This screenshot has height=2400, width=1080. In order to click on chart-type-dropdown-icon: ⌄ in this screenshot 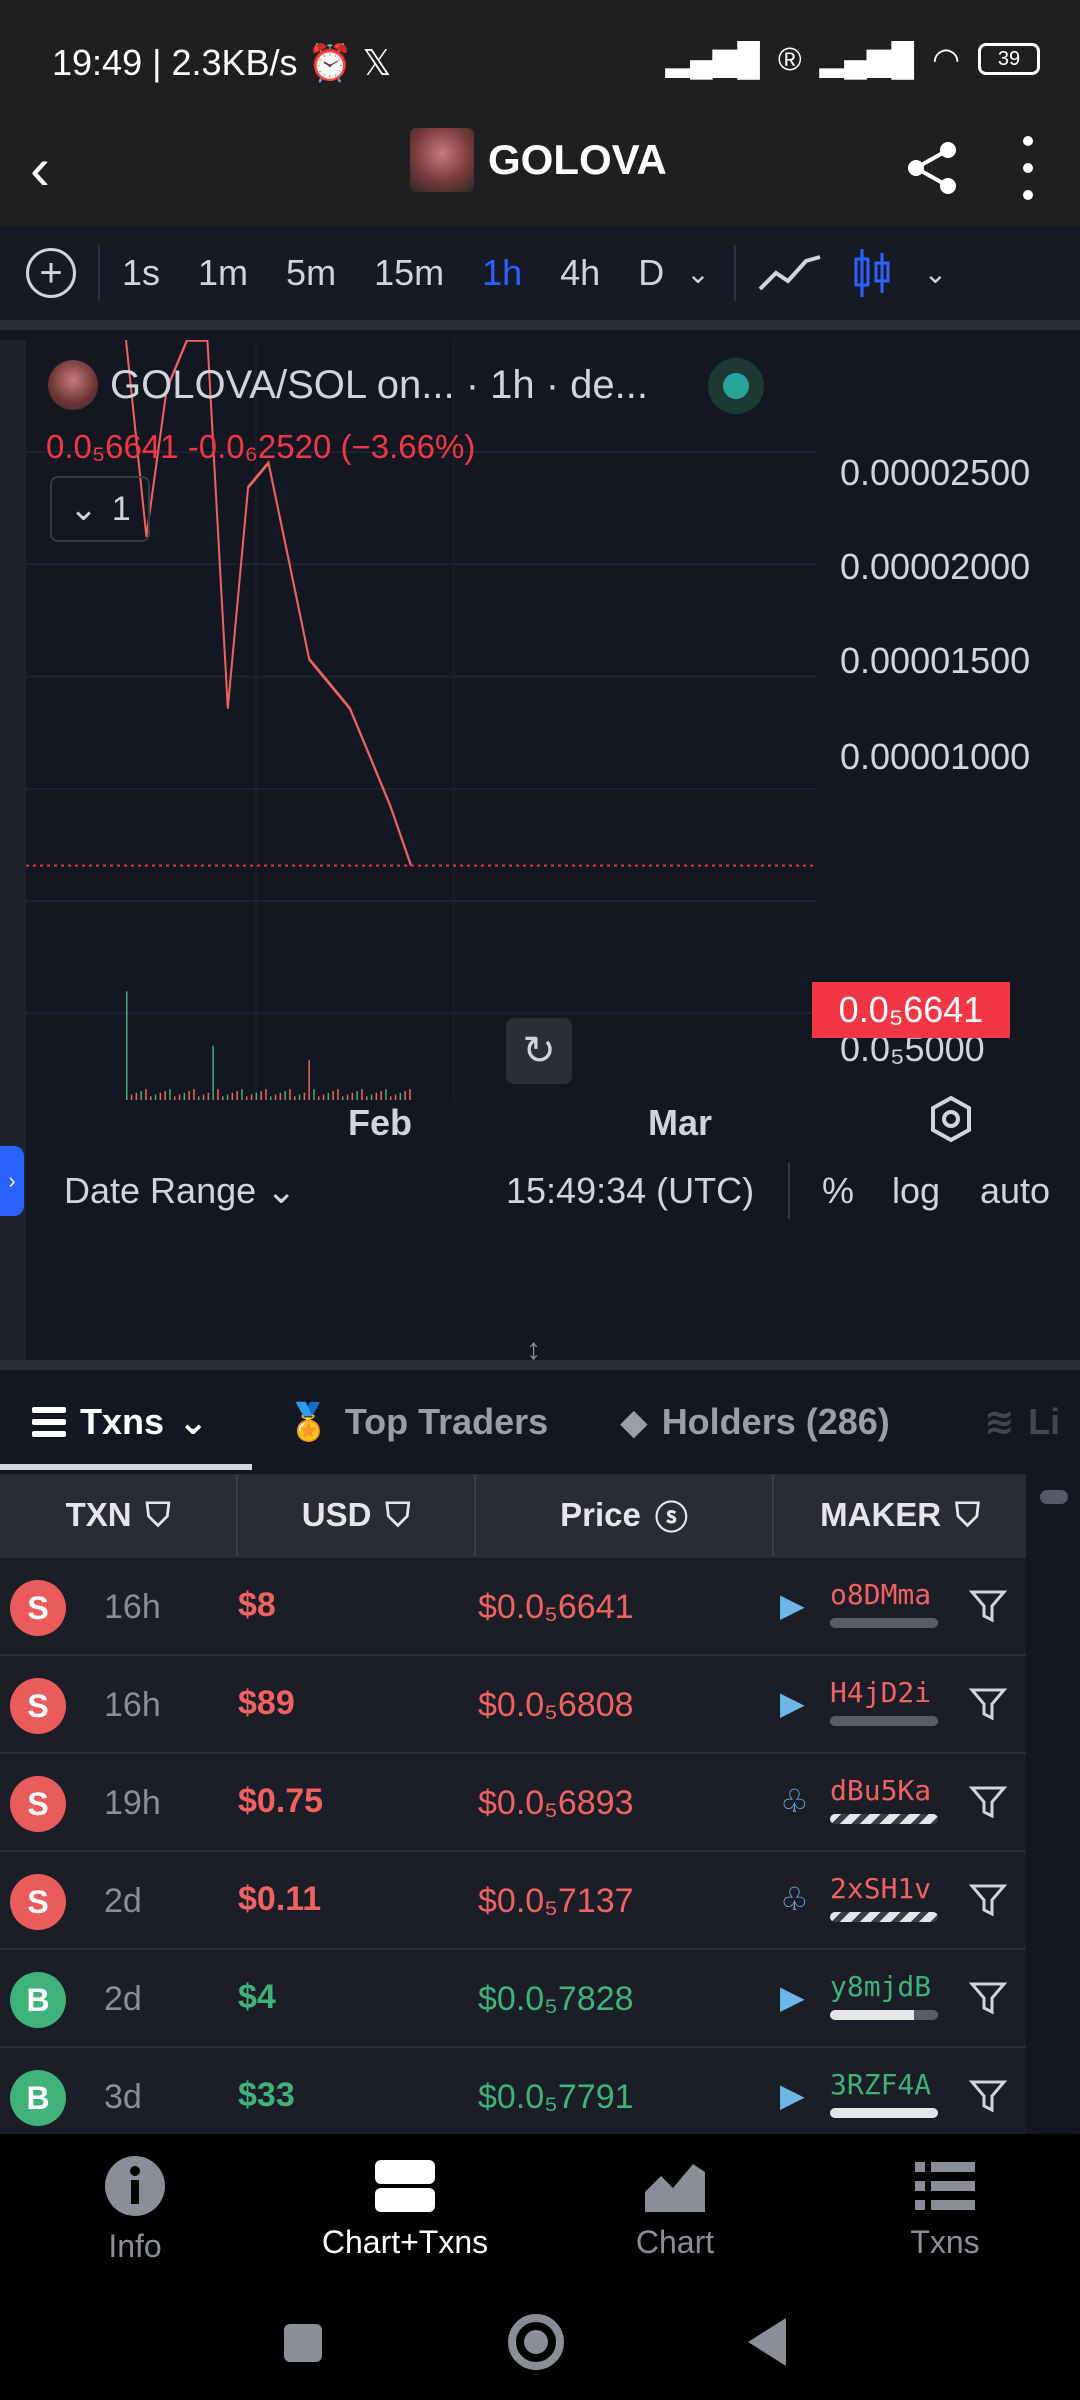, I will do `click(935, 273)`.